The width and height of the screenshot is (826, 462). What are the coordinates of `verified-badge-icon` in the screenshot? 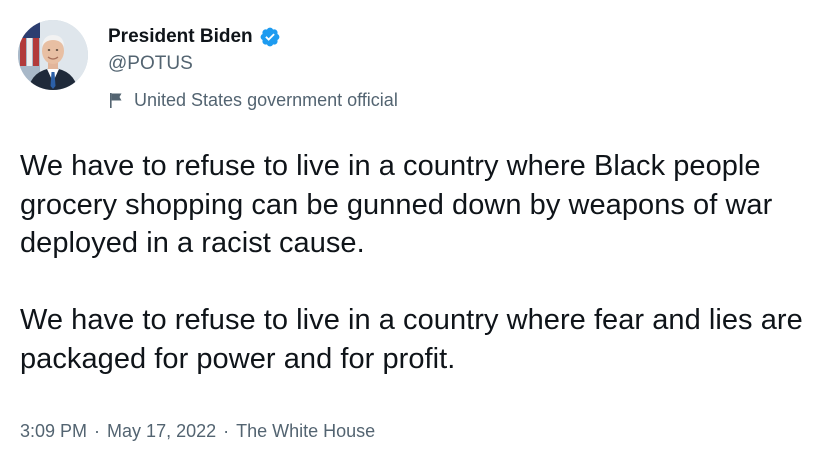 It's located at (270, 37).